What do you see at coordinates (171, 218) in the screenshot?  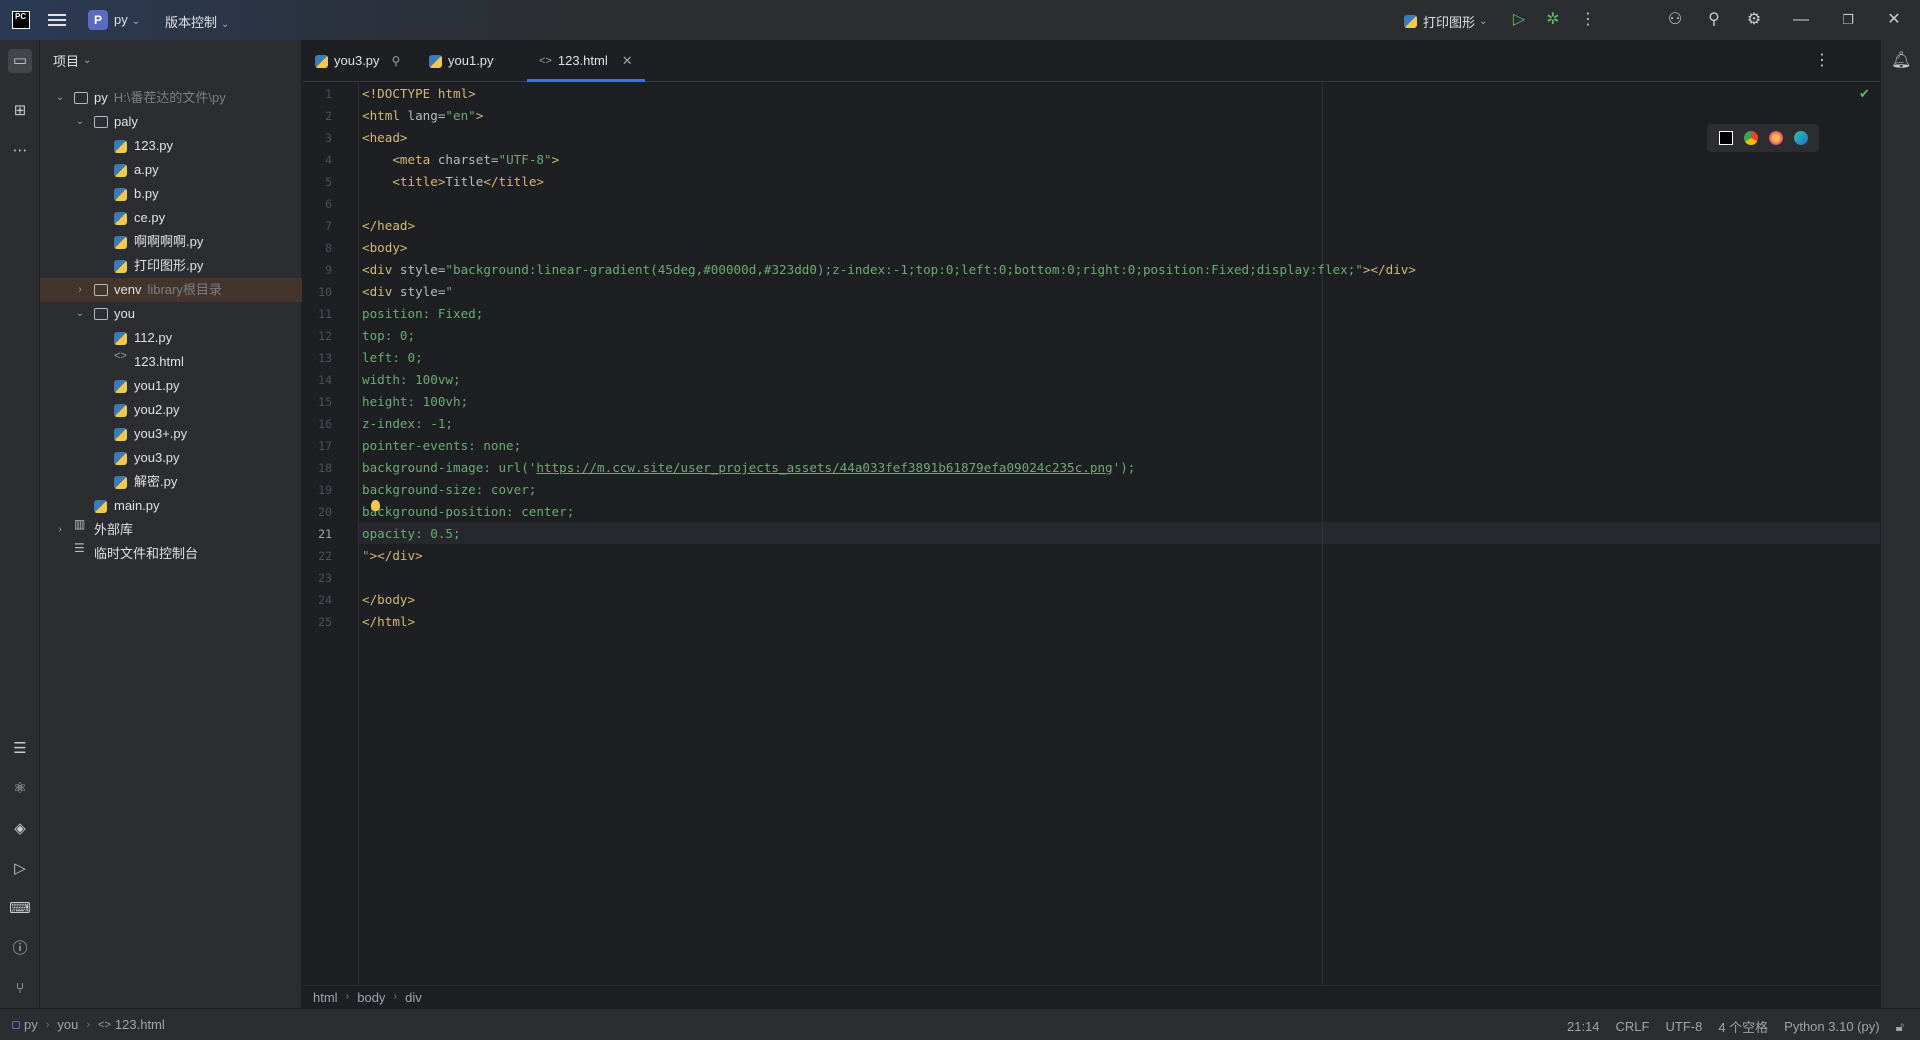 I see `tree-item: ce.py` at bounding box center [171, 218].